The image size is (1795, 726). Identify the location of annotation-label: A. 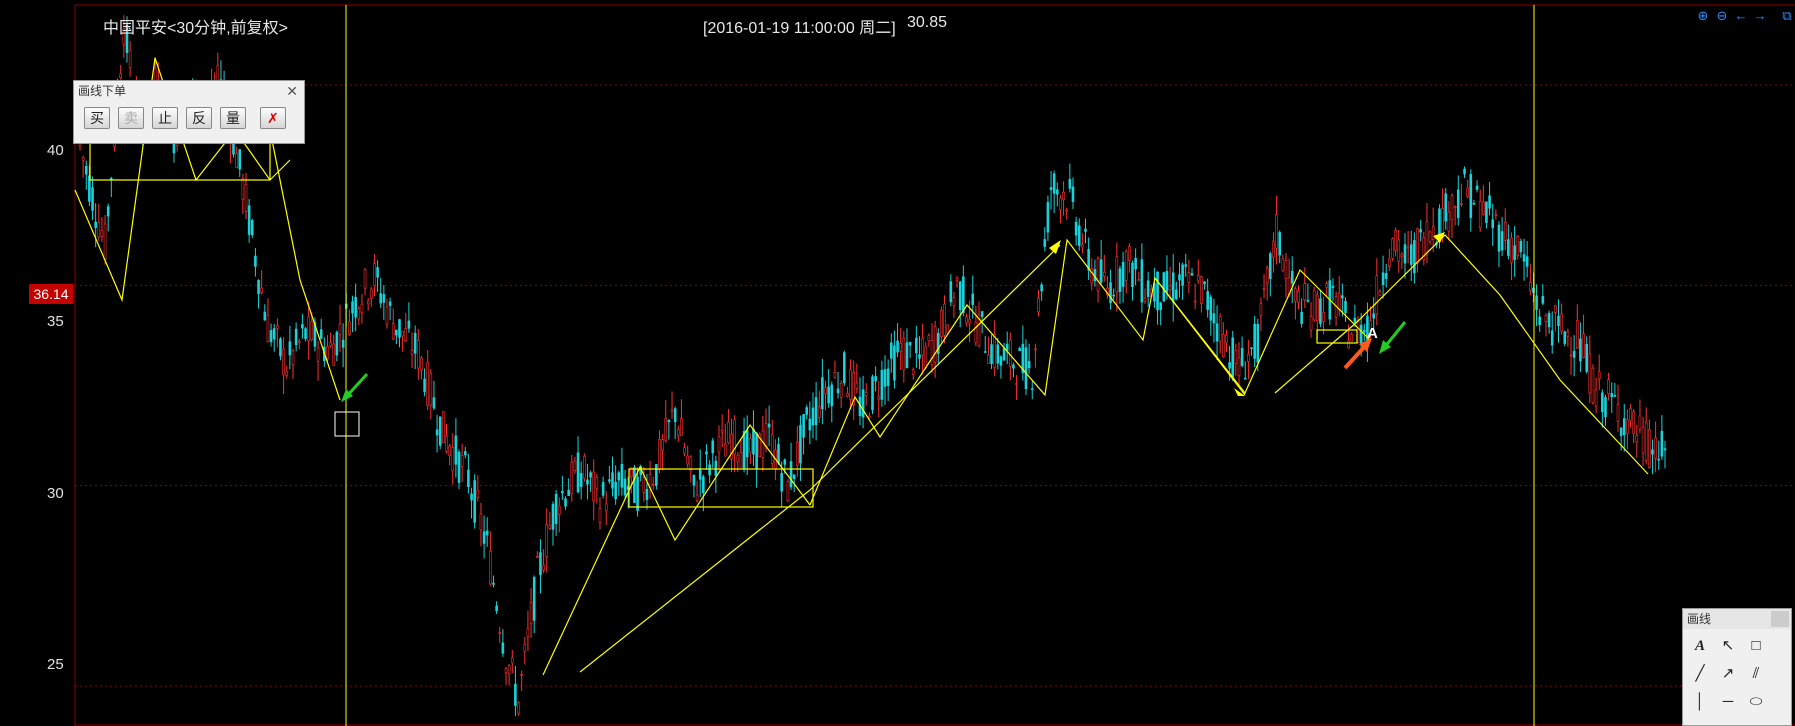
(1372, 333).